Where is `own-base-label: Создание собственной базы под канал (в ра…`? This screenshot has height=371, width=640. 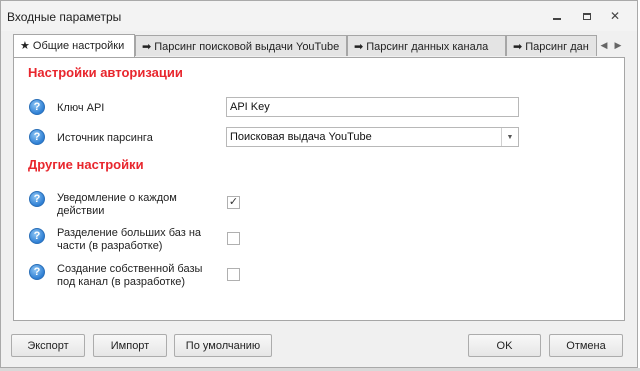 own-base-label: Создание собственной базы под канал (в ра… is located at coordinates (130, 275).